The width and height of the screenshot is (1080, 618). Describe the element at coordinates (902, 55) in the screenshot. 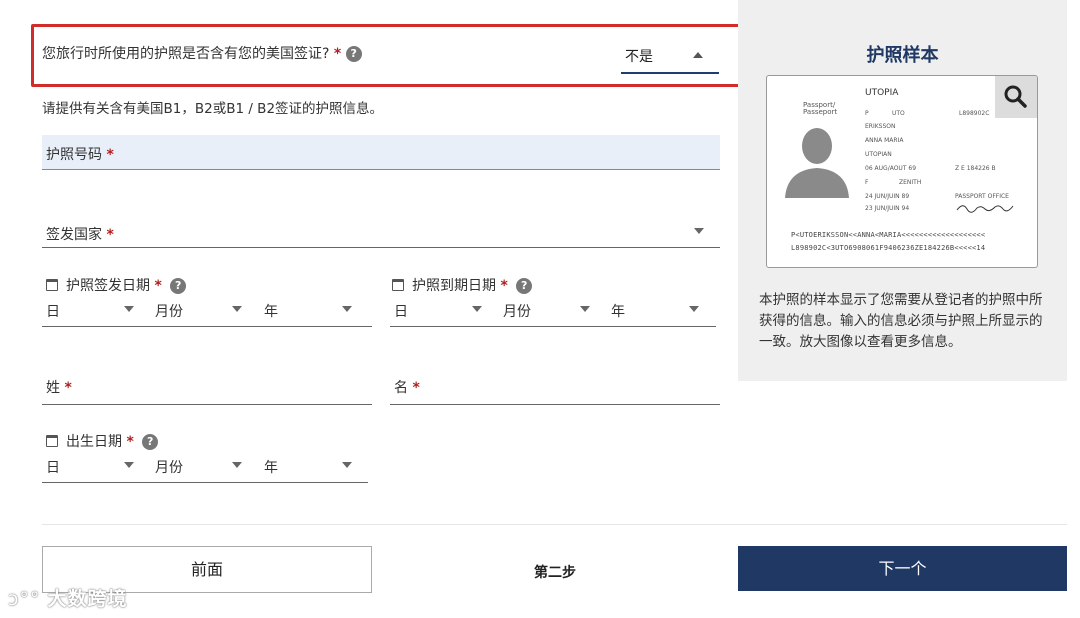

I see `passport-sample-title: 护照样本` at that location.